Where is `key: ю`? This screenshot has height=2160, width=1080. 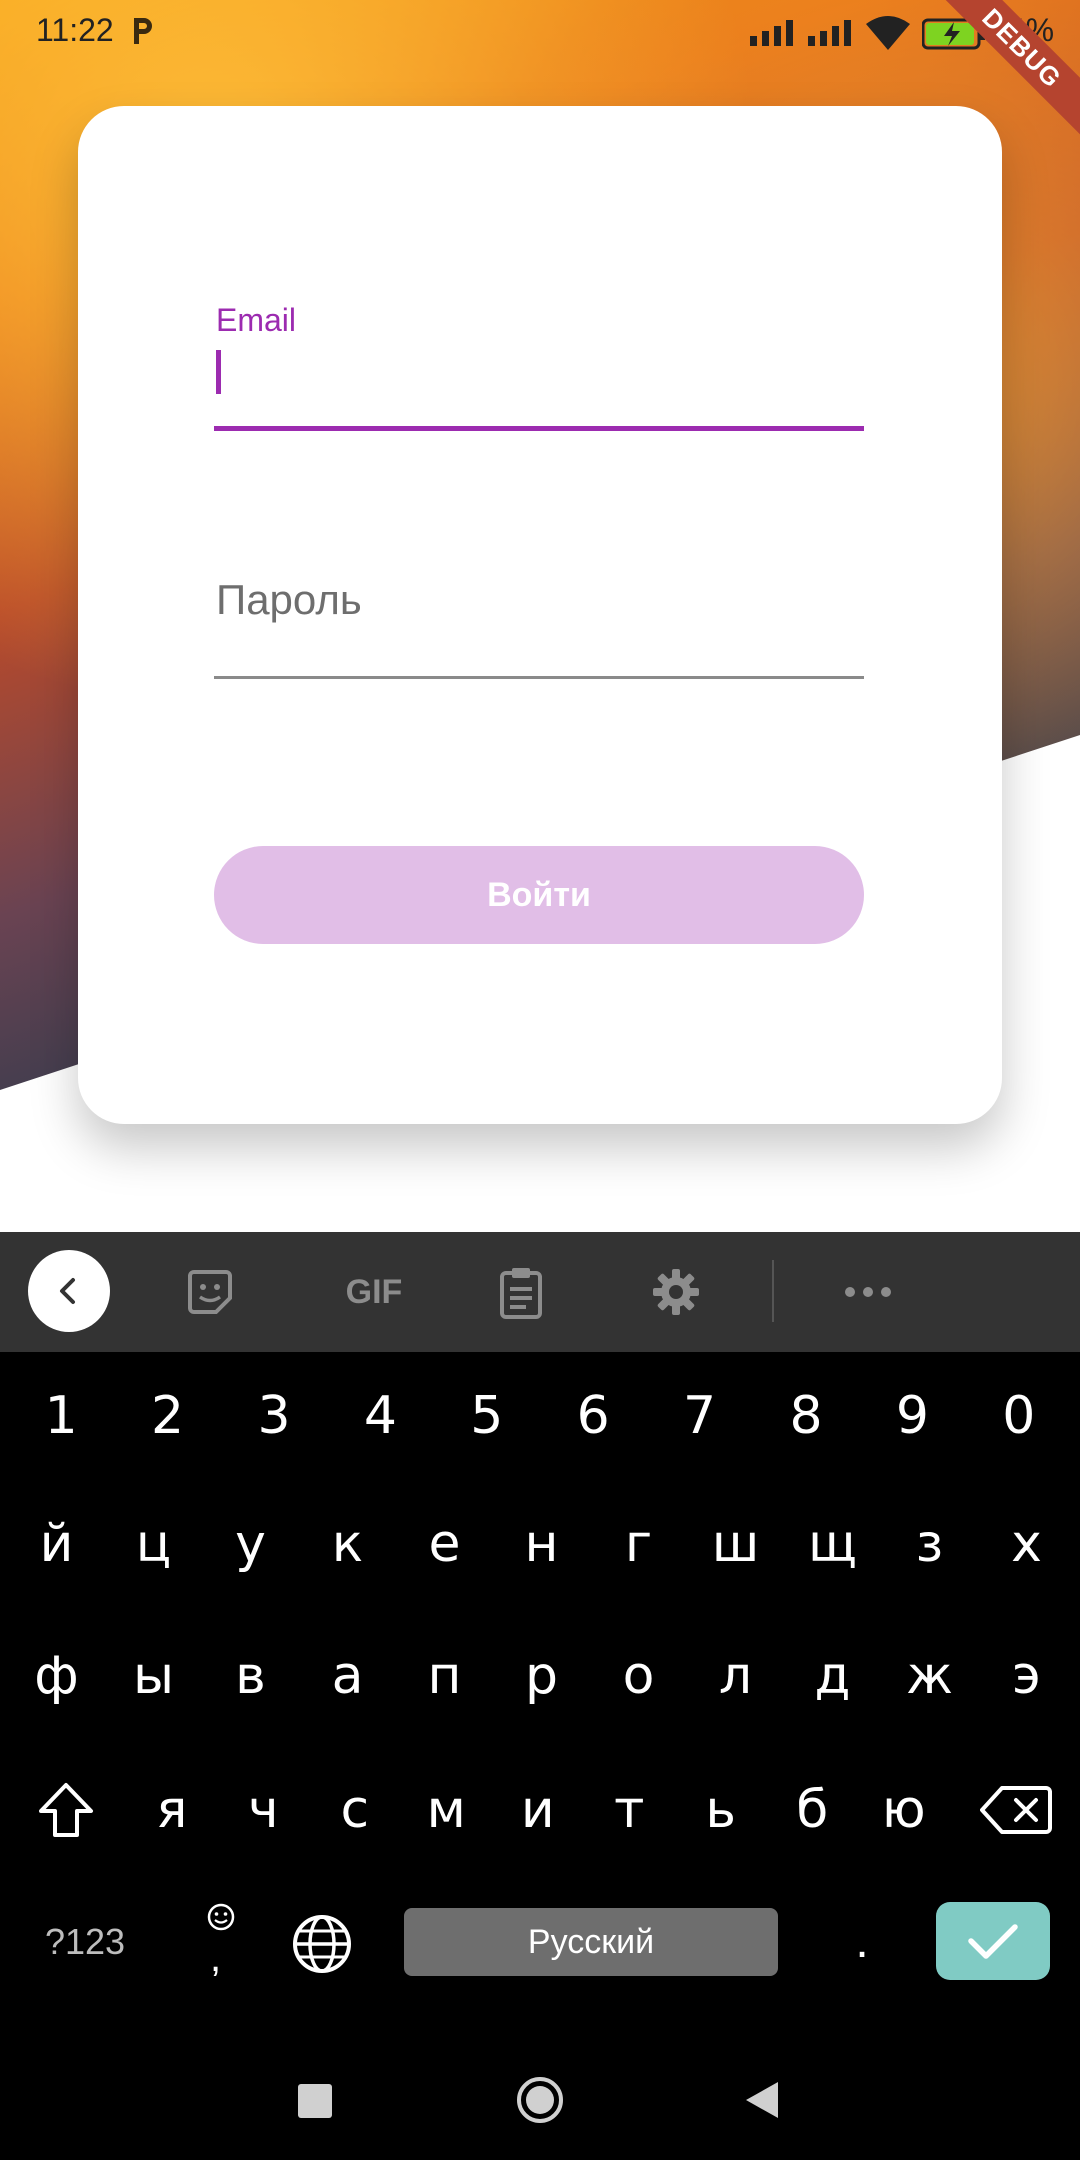 key: ю is located at coordinates (904, 1810).